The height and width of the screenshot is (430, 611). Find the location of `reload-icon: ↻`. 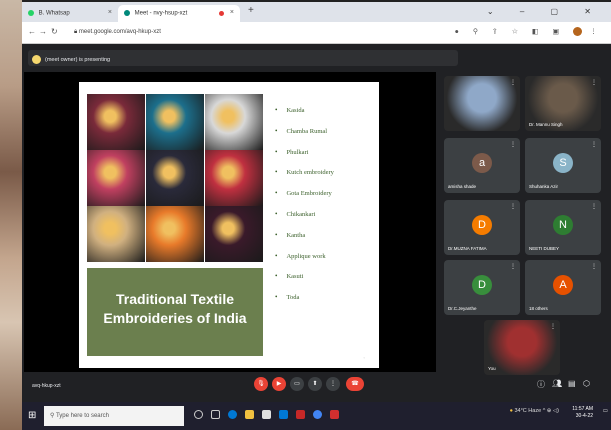

reload-icon: ↻ is located at coordinates (54, 31).